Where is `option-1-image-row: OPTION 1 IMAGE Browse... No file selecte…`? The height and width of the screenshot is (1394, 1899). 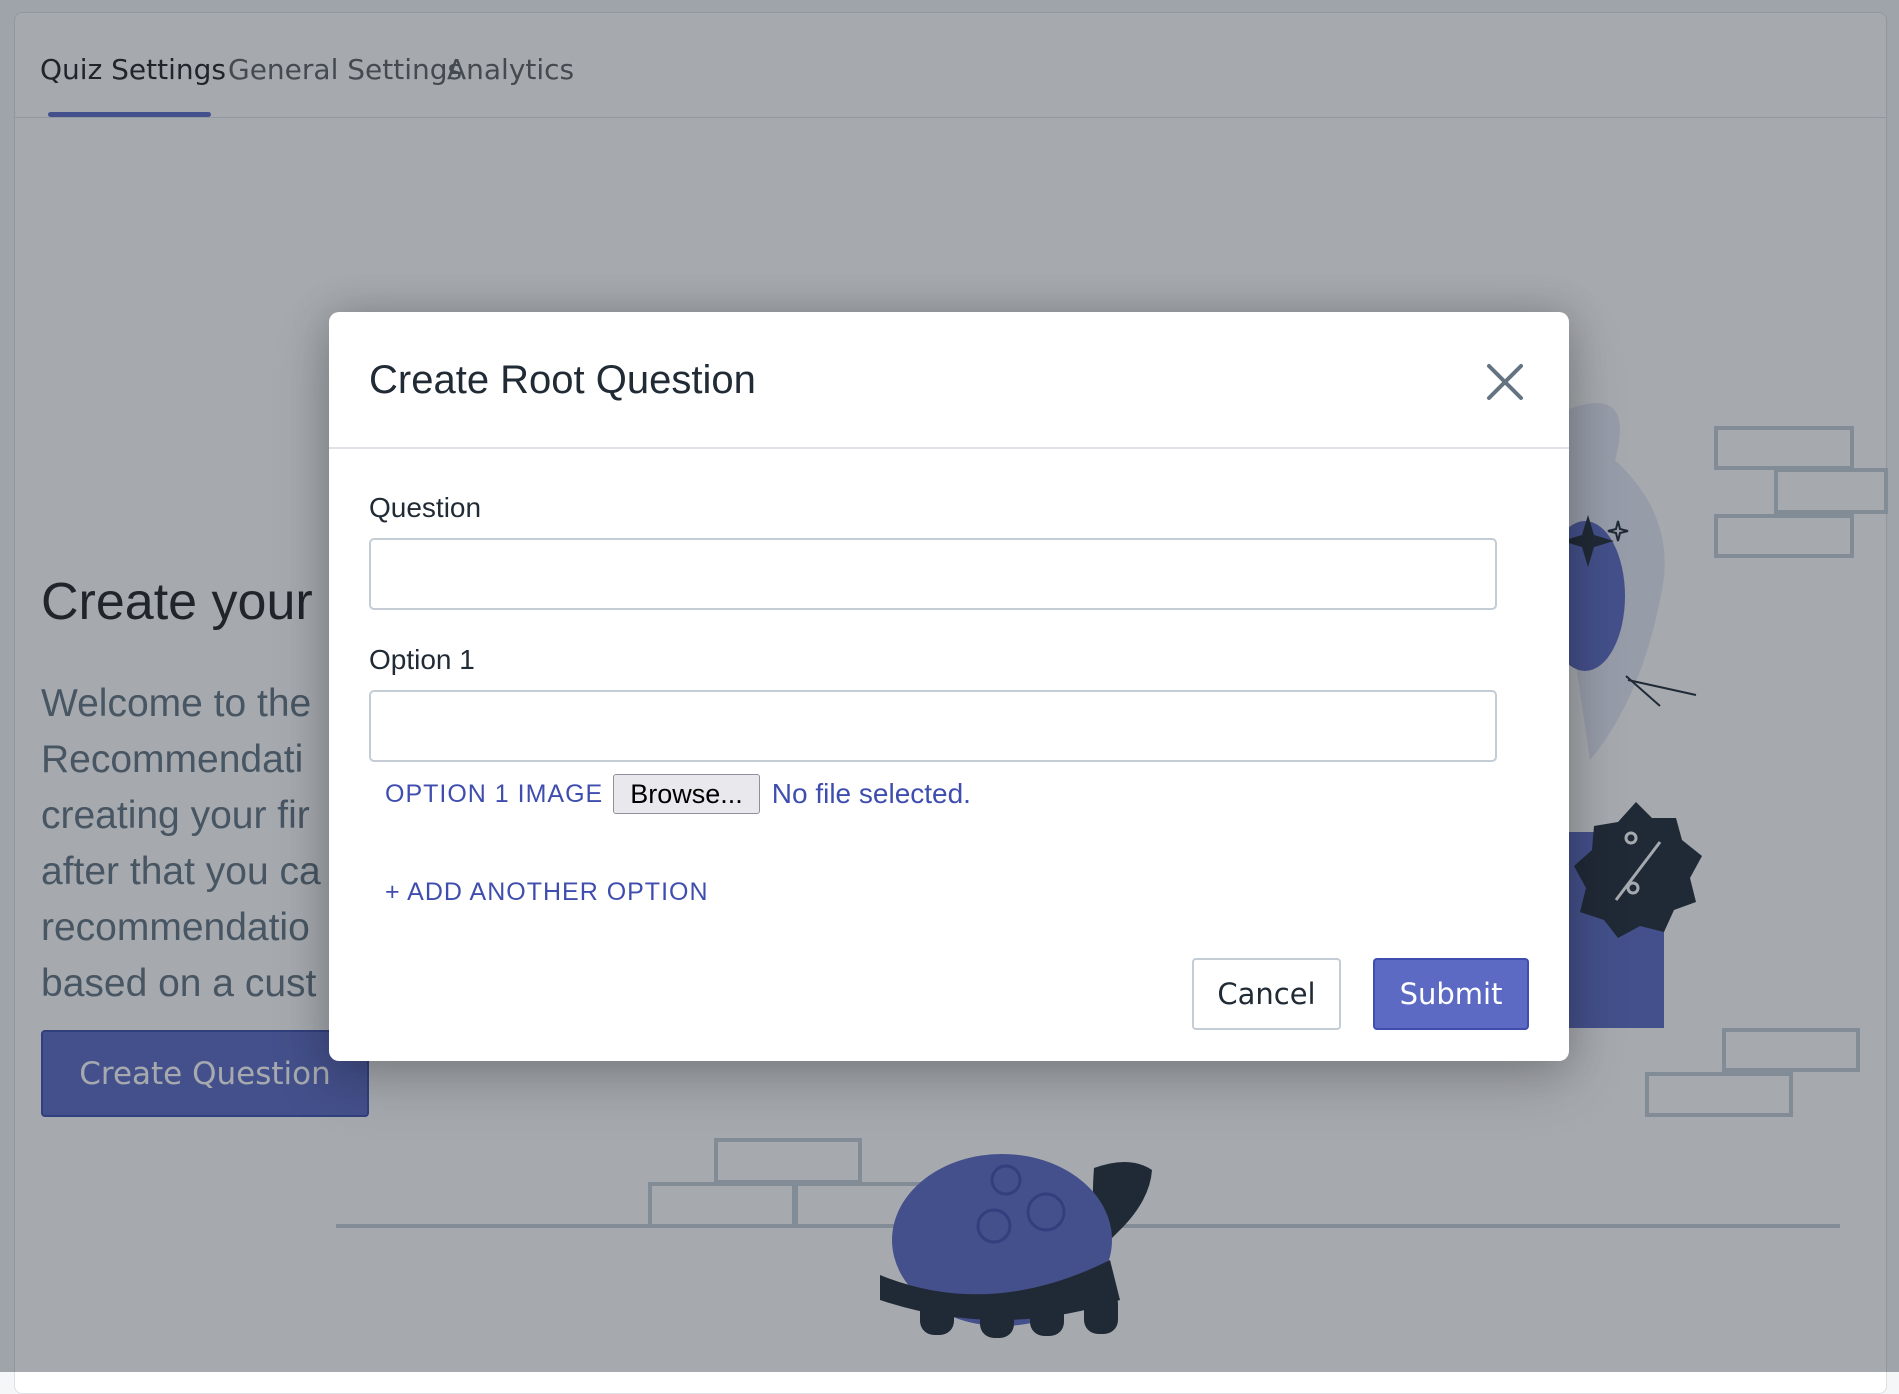
option-1-image-row: OPTION 1 IMAGE Browse... No file selecte… is located at coordinates (678, 794).